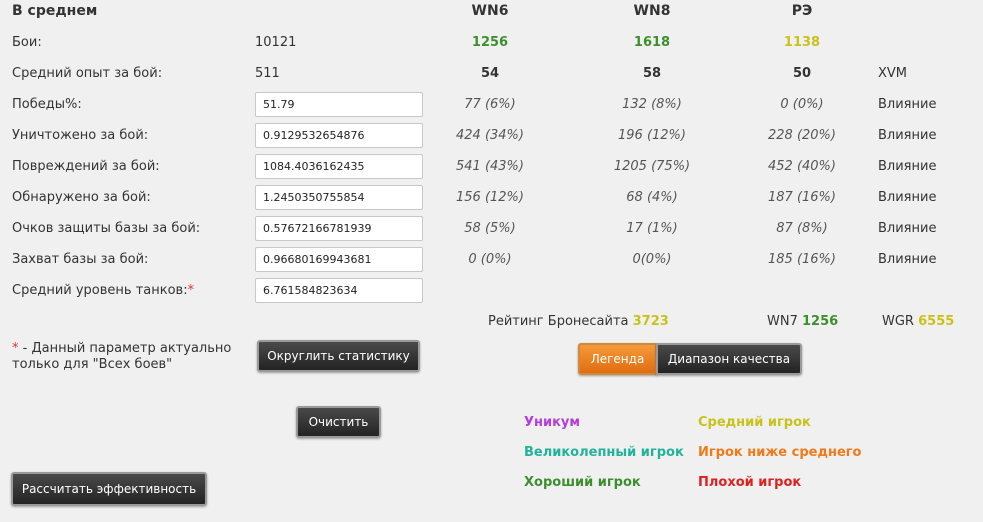 This screenshot has height=522, width=983. What do you see at coordinates (750, 482) in the screenshot?
I see `legend-bad: Плохой игрок` at bounding box center [750, 482].